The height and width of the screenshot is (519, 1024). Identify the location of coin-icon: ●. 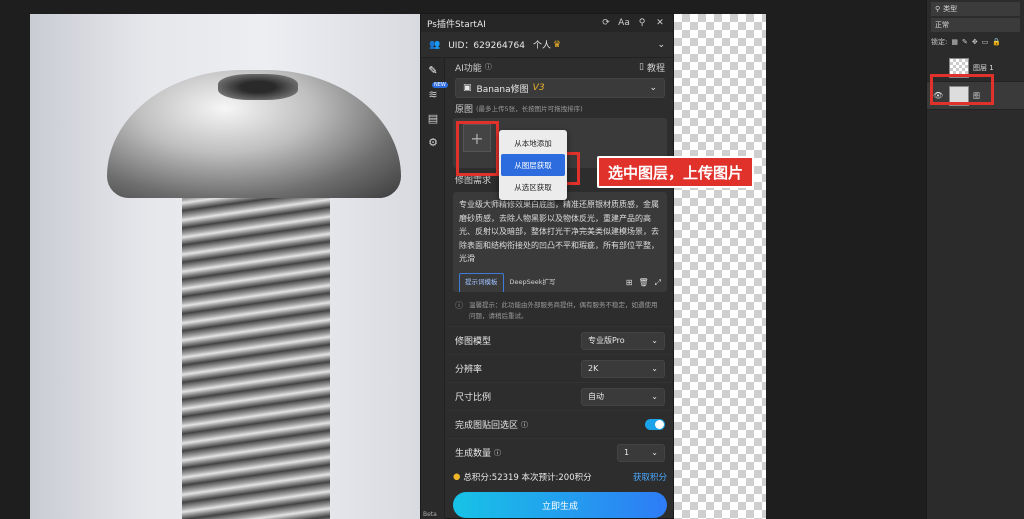
(457, 477).